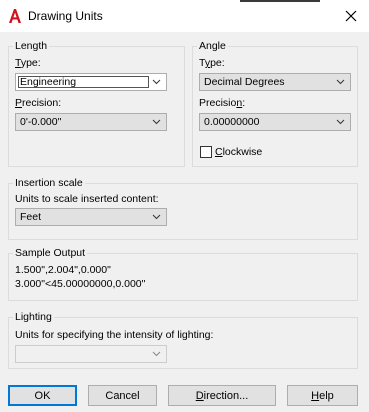  What do you see at coordinates (83, 82) in the screenshot?
I see `focus-rectangle` at bounding box center [83, 82].